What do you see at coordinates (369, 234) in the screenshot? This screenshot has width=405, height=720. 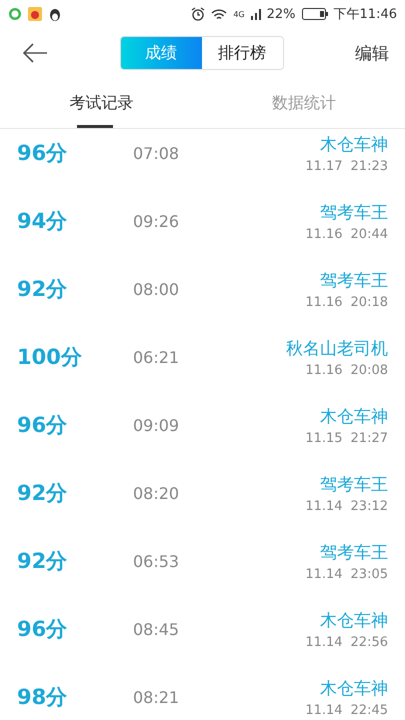 I see `record-time: 20:44` at bounding box center [369, 234].